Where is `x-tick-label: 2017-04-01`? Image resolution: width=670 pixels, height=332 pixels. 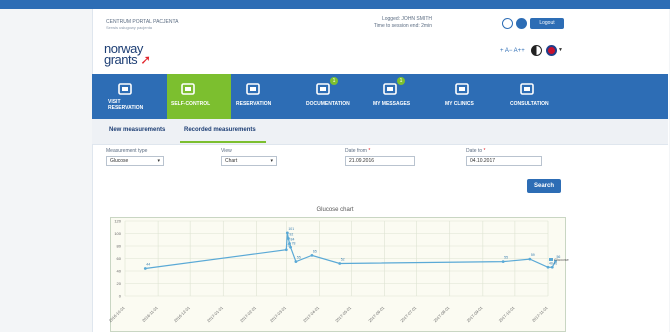
x-tick-label: 2017-04-01 is located at coordinates (311, 314).